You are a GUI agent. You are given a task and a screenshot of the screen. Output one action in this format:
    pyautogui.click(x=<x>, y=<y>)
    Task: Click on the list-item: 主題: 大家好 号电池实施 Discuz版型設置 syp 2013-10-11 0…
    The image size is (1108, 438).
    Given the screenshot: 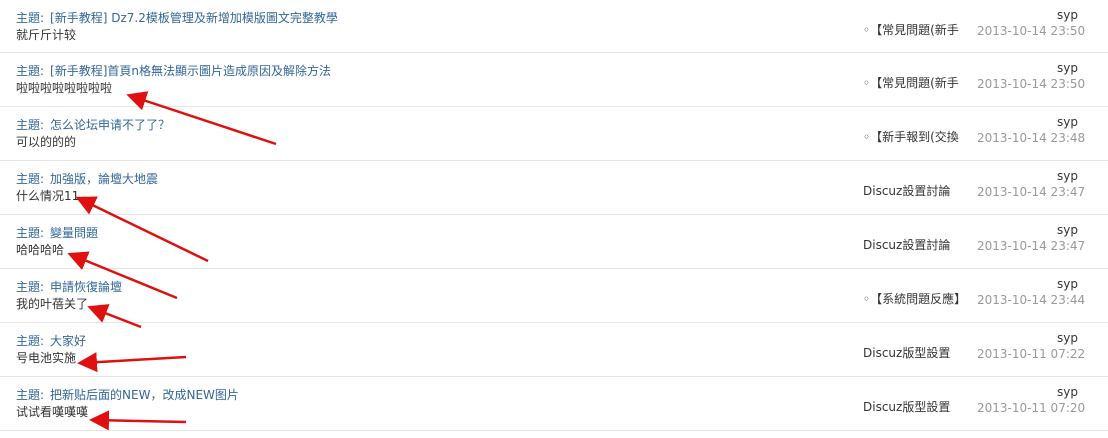 What is the action you would take?
    pyautogui.click(x=554, y=350)
    